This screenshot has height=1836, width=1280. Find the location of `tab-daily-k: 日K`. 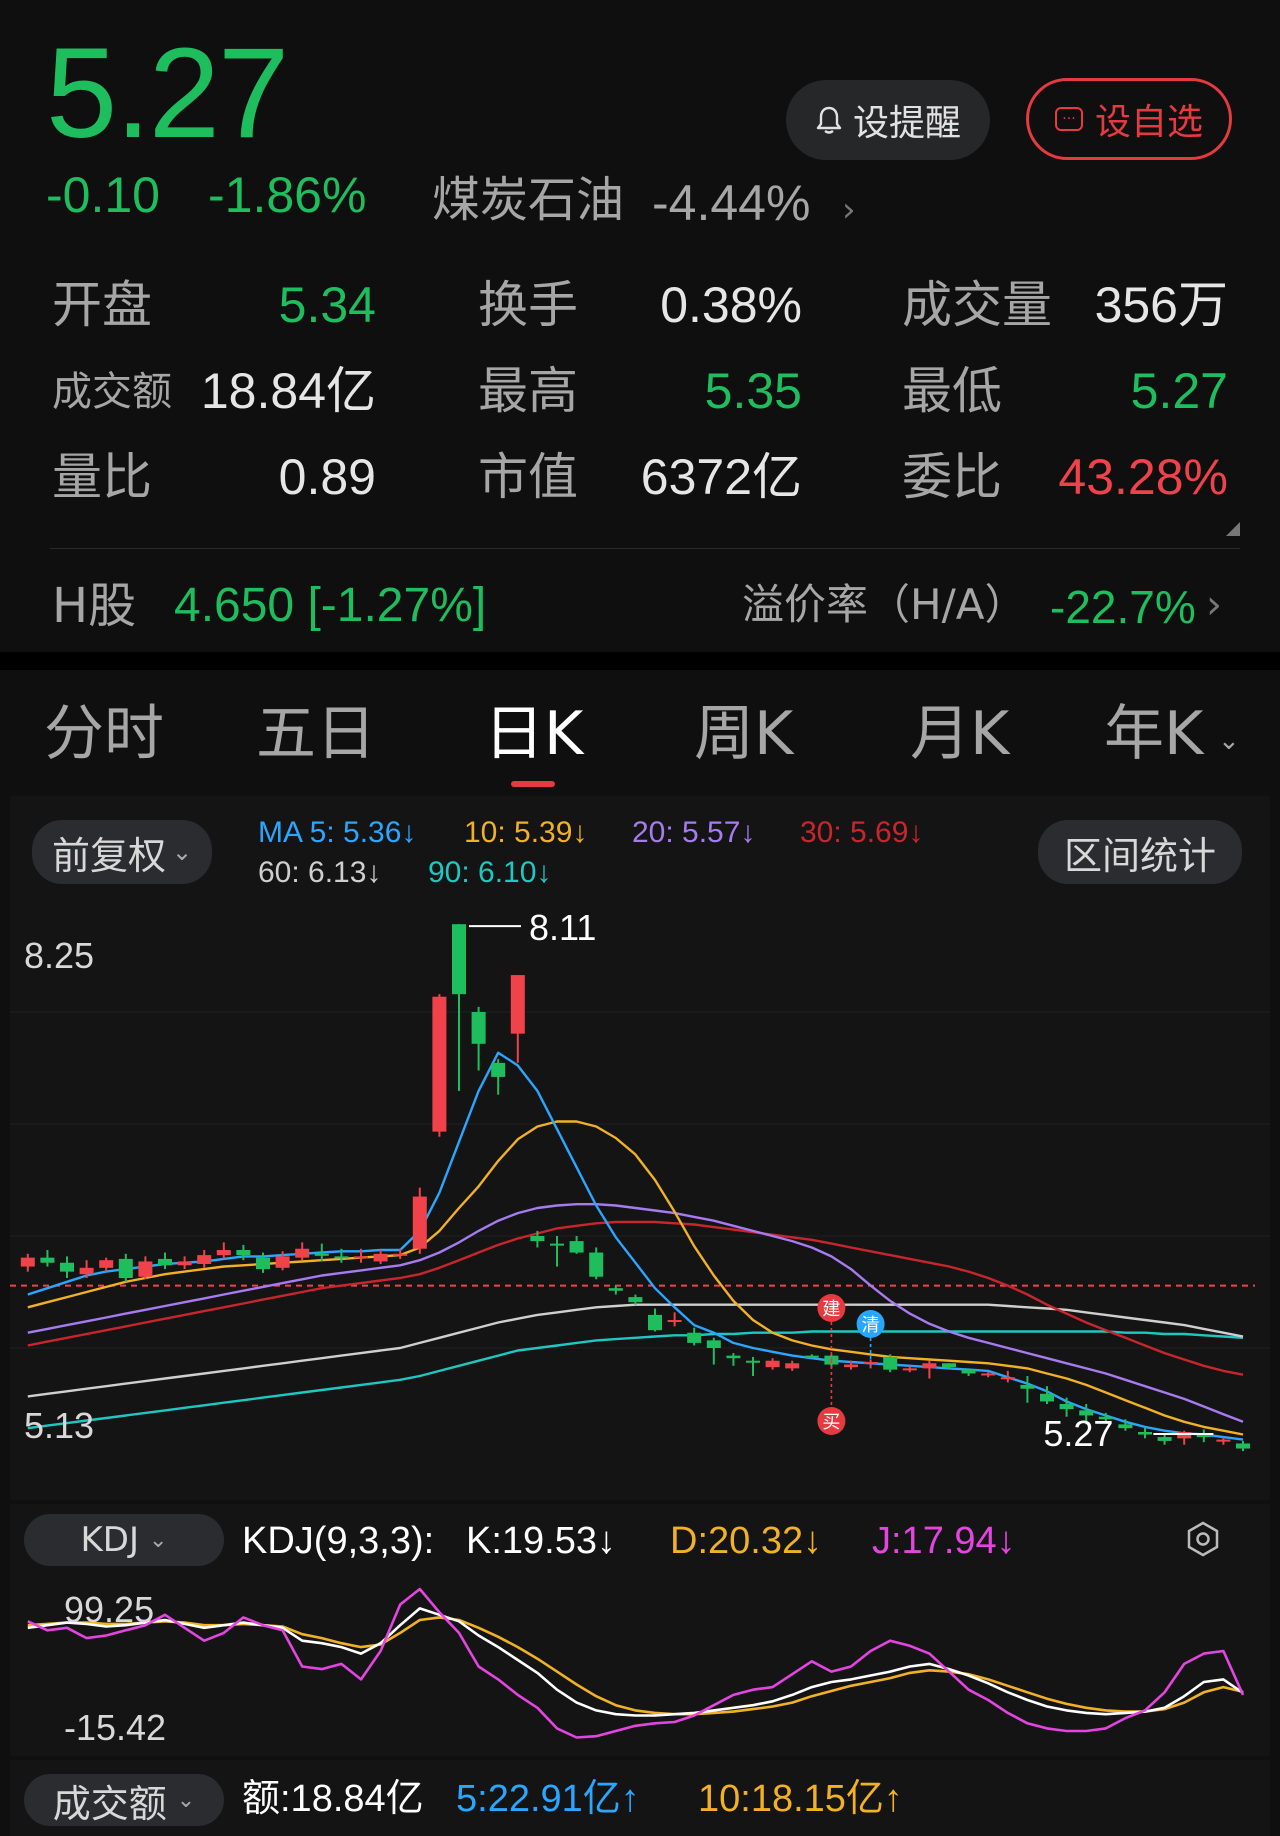

tab-daily-k: 日K is located at coordinates (533, 734).